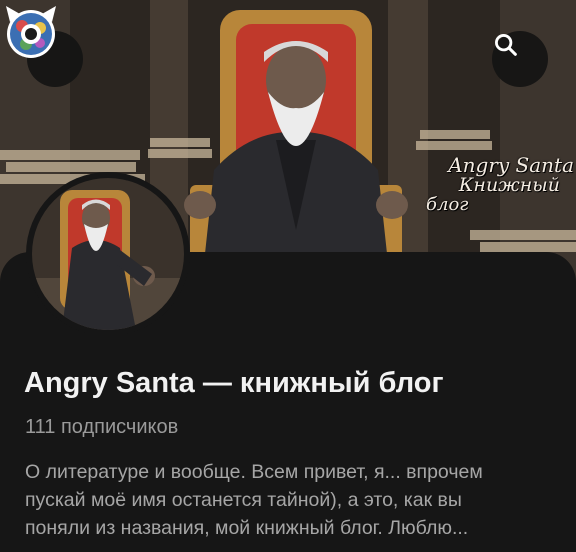 The width and height of the screenshot is (576, 552). Describe the element at coordinates (234, 383) in the screenshot. I see `channel-title: Angry Santa — книжный блог` at that location.